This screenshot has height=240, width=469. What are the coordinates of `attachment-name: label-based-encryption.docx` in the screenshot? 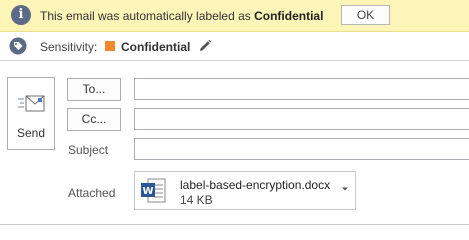 It's located at (255, 185).